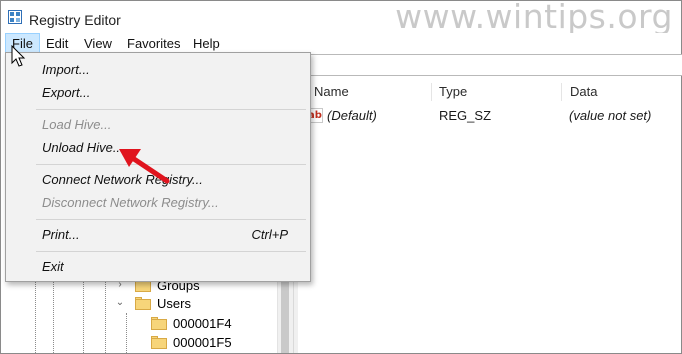 The width and height of the screenshot is (682, 354). I want to click on window-title: Registry Editor, so click(75, 20).